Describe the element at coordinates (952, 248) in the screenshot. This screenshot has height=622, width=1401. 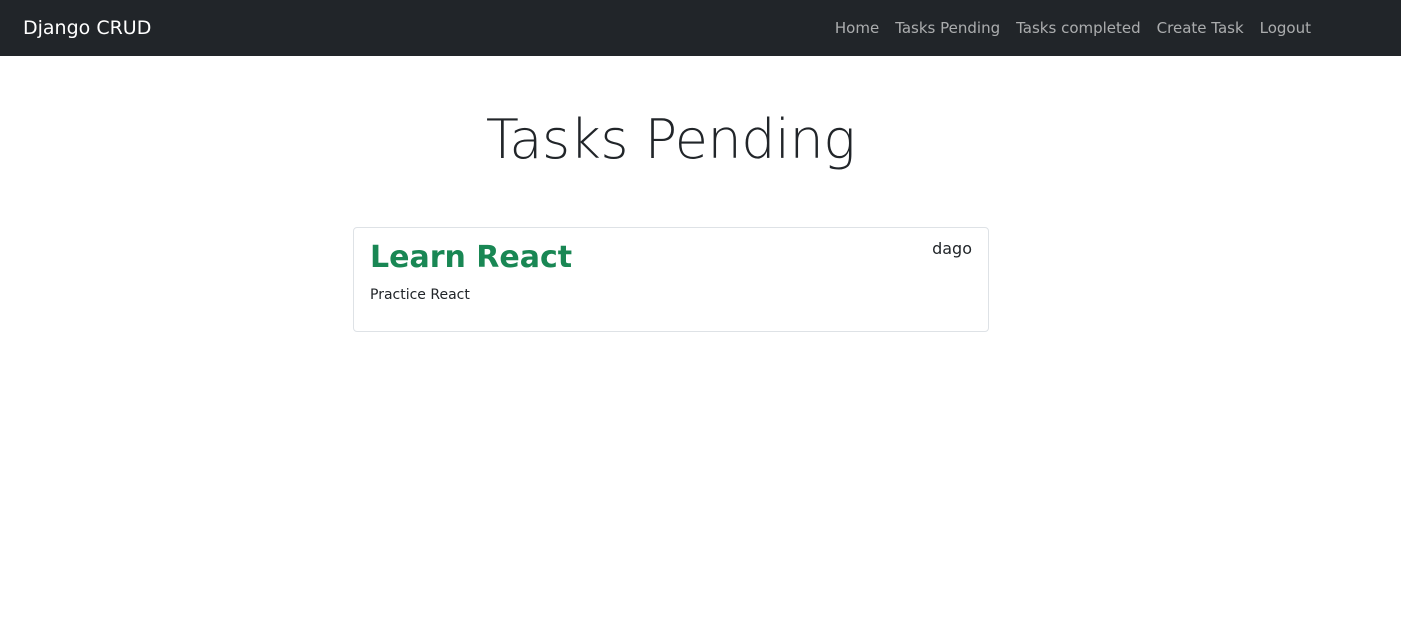
I see `task-user: dago` at that location.